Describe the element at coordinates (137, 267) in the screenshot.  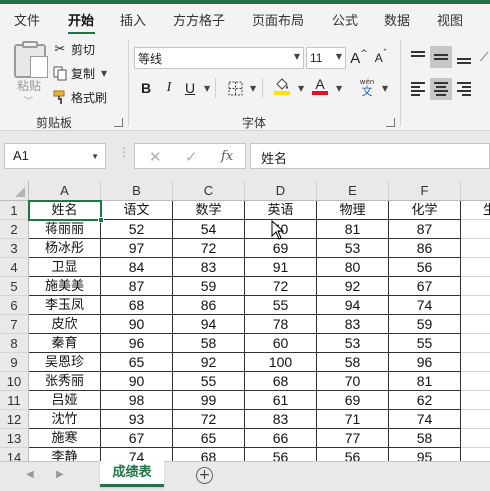
I see `table-cell: 84` at that location.